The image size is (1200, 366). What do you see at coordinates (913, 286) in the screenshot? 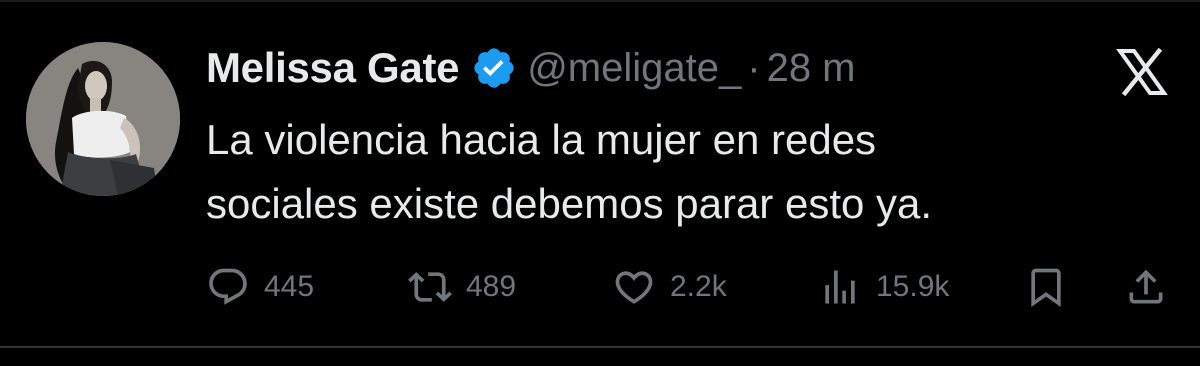
I see `views-count: 15.9k` at bounding box center [913, 286].